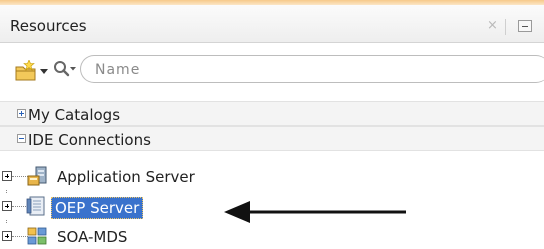 The height and width of the screenshot is (249, 544). I want to click on application-server-icon, so click(37, 176).